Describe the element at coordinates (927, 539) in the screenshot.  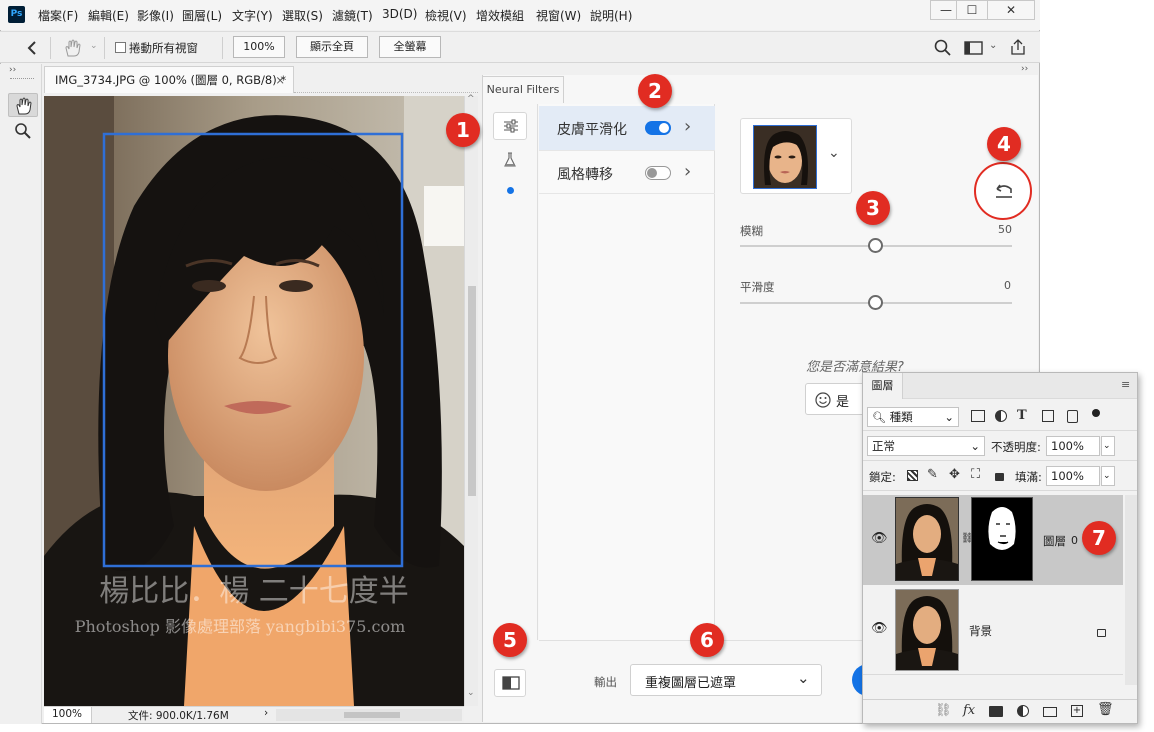
I see `portrait-thumbnail` at that location.